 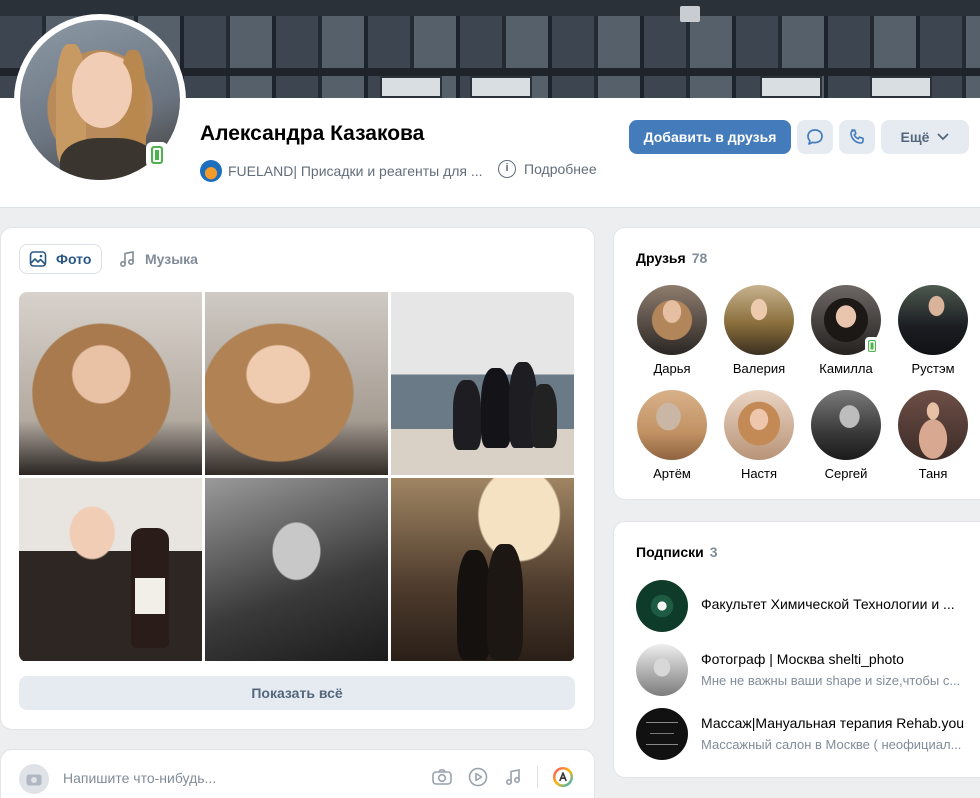 What do you see at coordinates (507, 169) in the screenshot?
I see `info-icon: i` at bounding box center [507, 169].